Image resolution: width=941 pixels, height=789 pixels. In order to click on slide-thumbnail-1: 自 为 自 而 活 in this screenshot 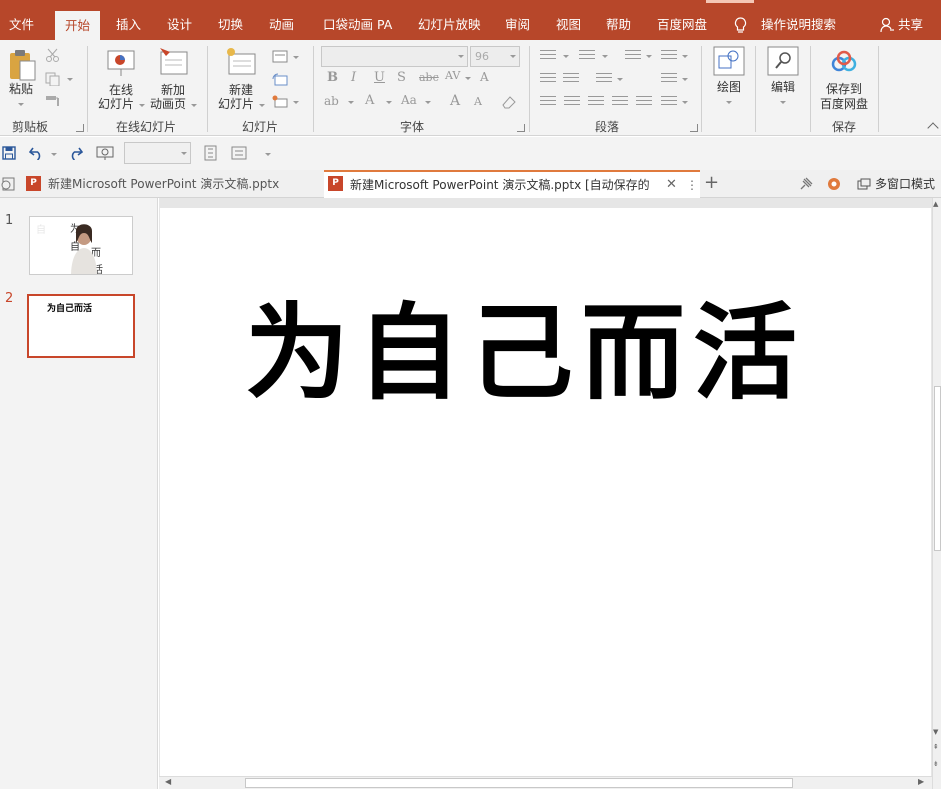, I will do `click(81, 245)`.